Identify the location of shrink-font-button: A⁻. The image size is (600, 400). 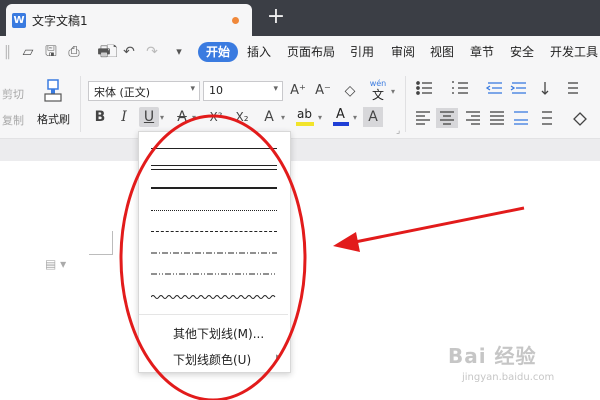
(323, 91).